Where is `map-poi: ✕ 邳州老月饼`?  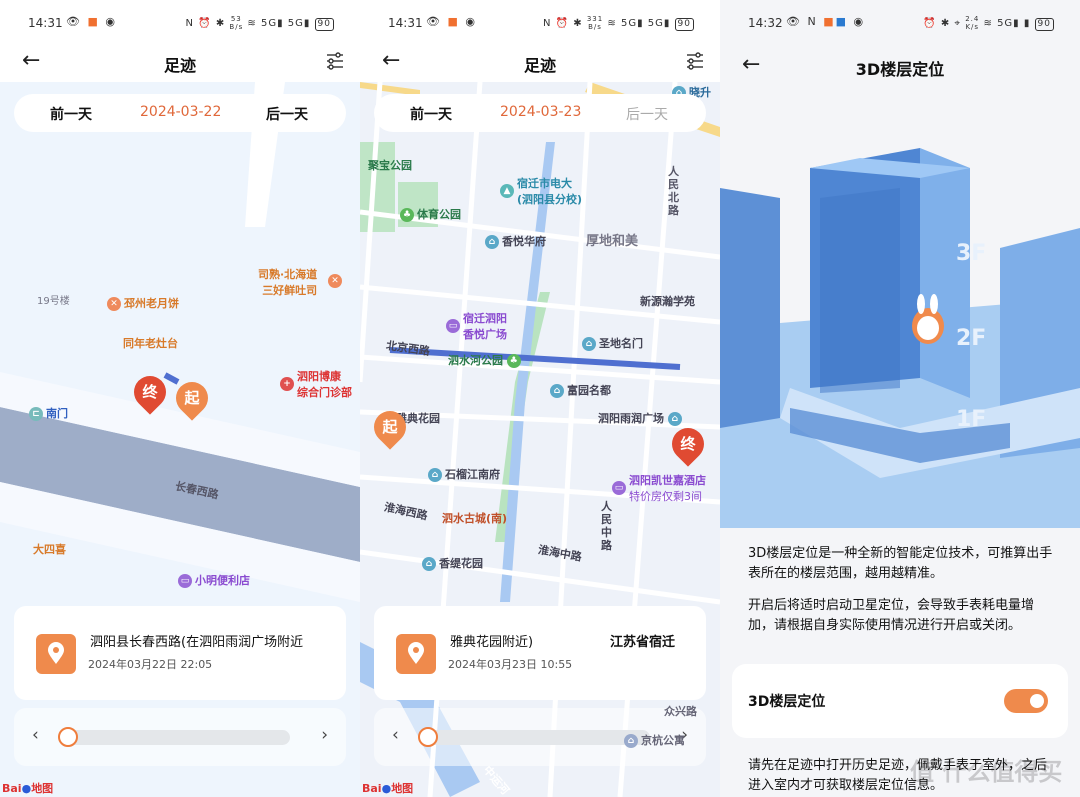
map-poi: ✕ 邳州老月饼 is located at coordinates (143, 303).